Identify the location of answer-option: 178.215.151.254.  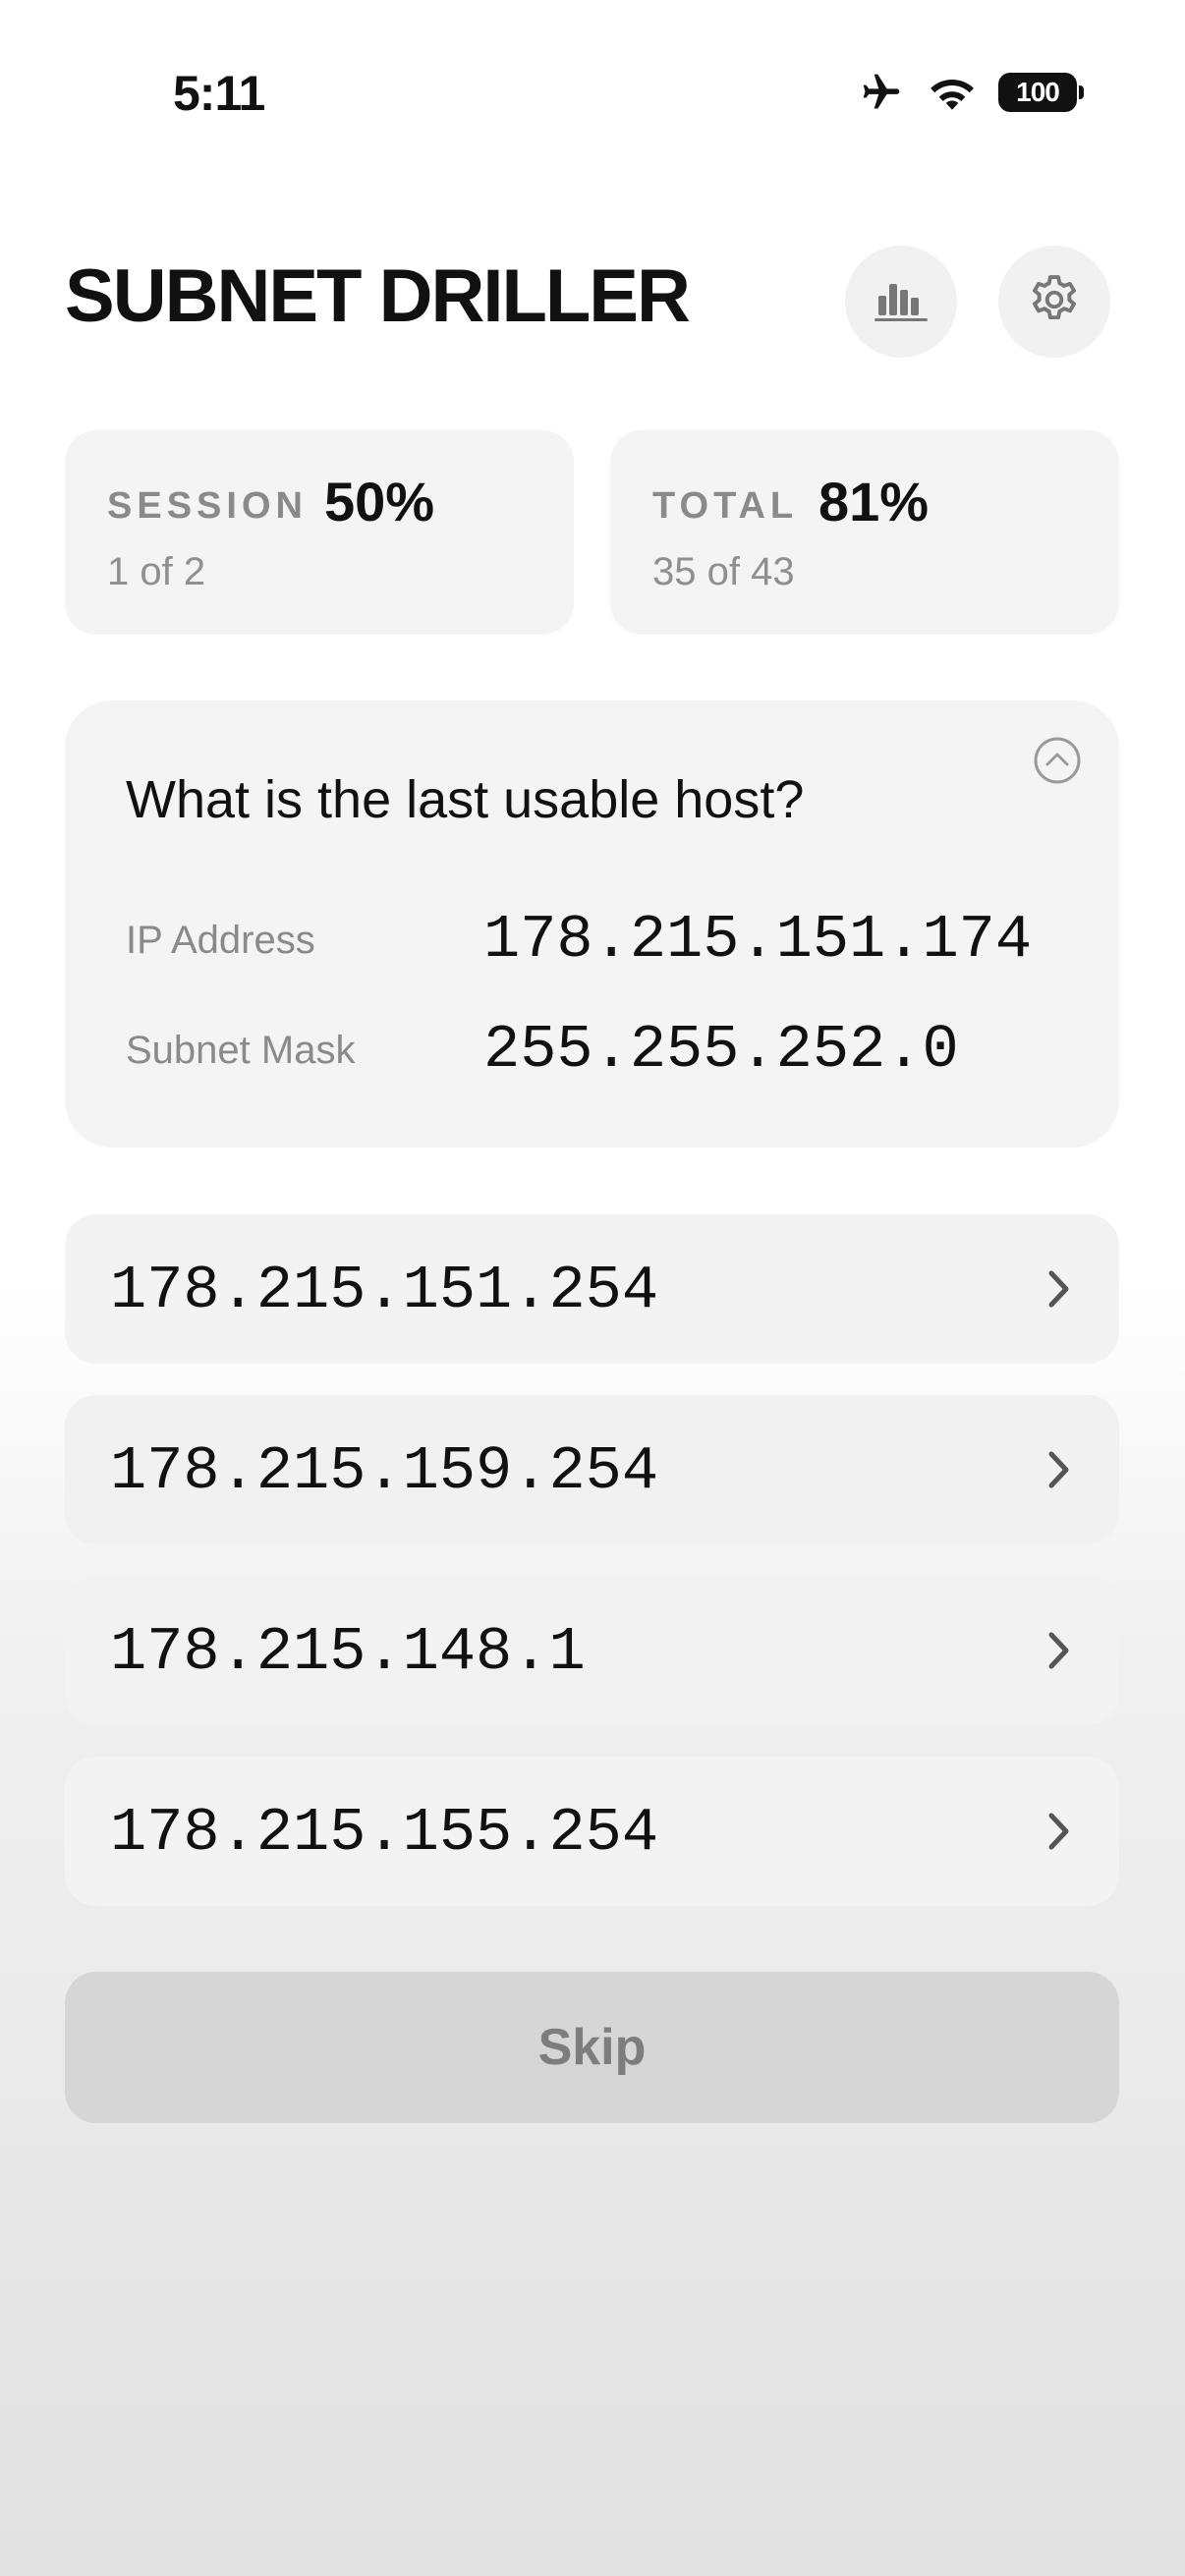
(592, 1289).